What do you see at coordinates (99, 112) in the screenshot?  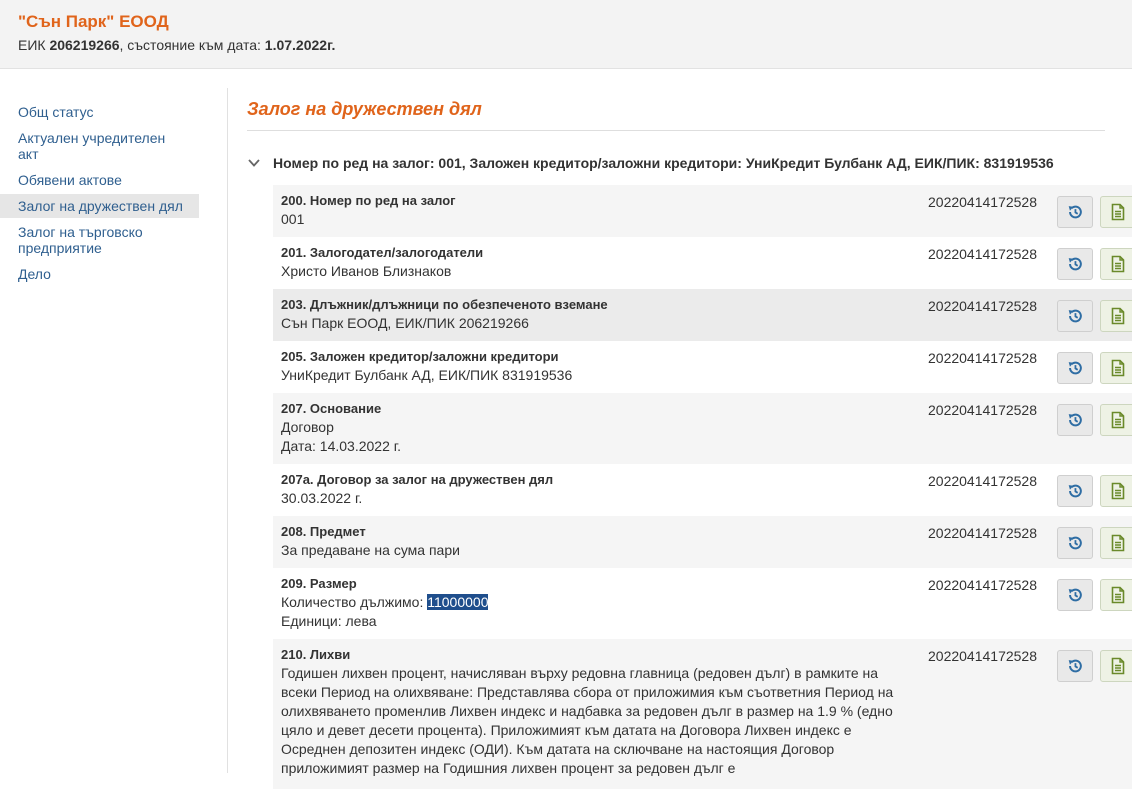 I see `sidebar-item-general-status: Общ статус` at bounding box center [99, 112].